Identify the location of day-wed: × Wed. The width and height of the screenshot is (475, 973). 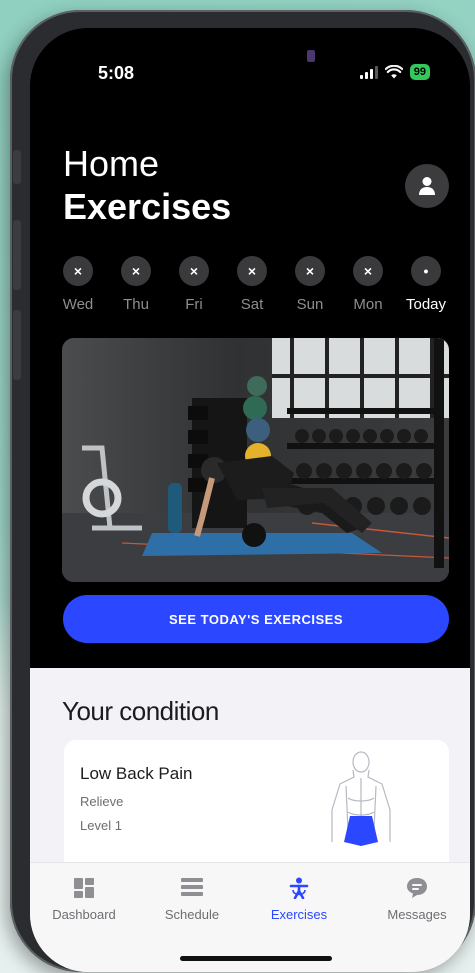
(78, 284).